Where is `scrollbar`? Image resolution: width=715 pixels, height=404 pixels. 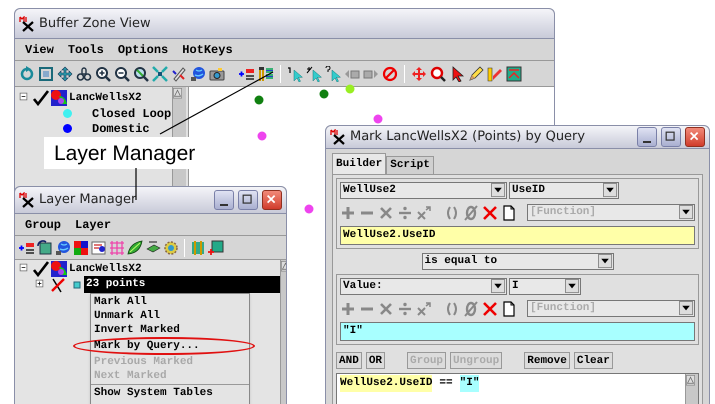
scrollbar is located at coordinates (691, 389).